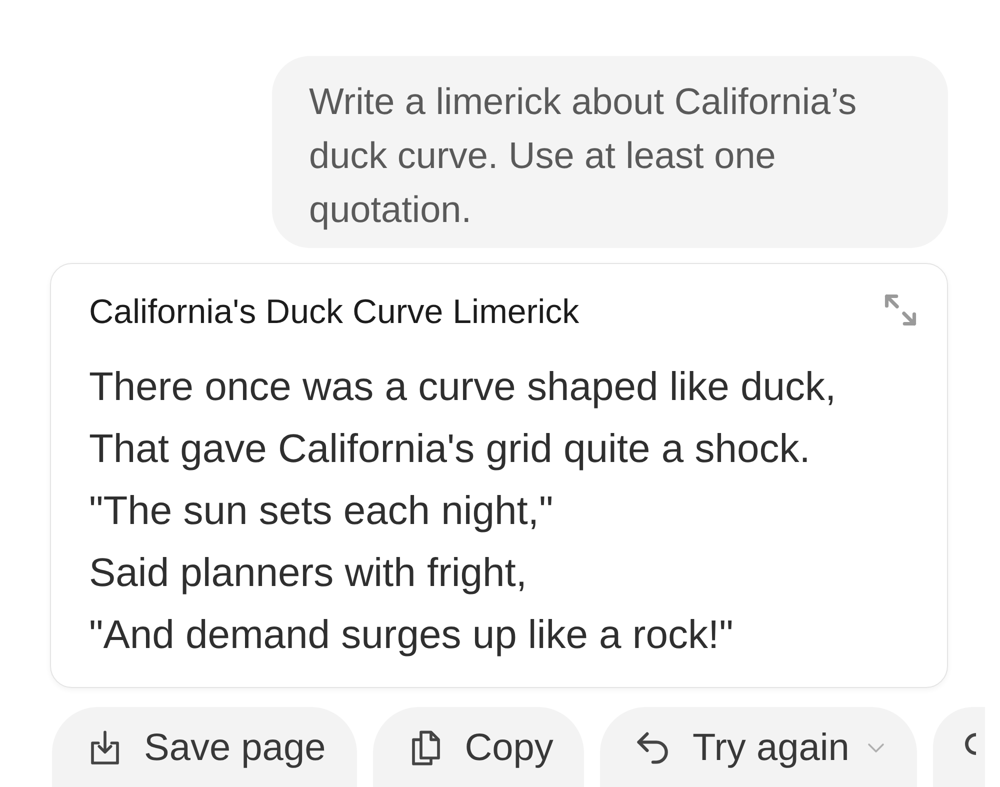 This screenshot has width=1000, height=787. Describe the element at coordinates (970, 744) in the screenshot. I see `crescent-icon` at that location.